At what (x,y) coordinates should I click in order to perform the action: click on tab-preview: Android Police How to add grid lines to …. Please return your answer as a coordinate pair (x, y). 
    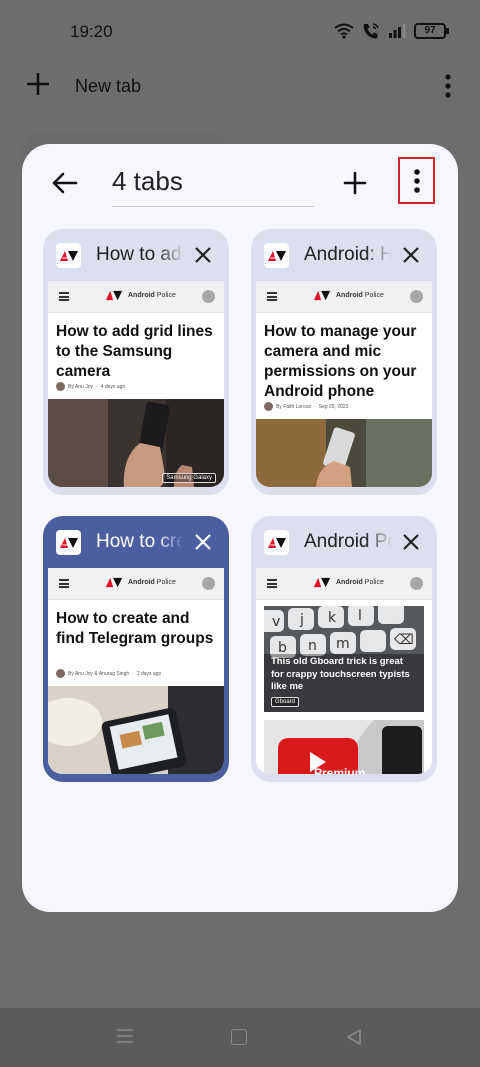
    Looking at the image, I should click on (136, 384).